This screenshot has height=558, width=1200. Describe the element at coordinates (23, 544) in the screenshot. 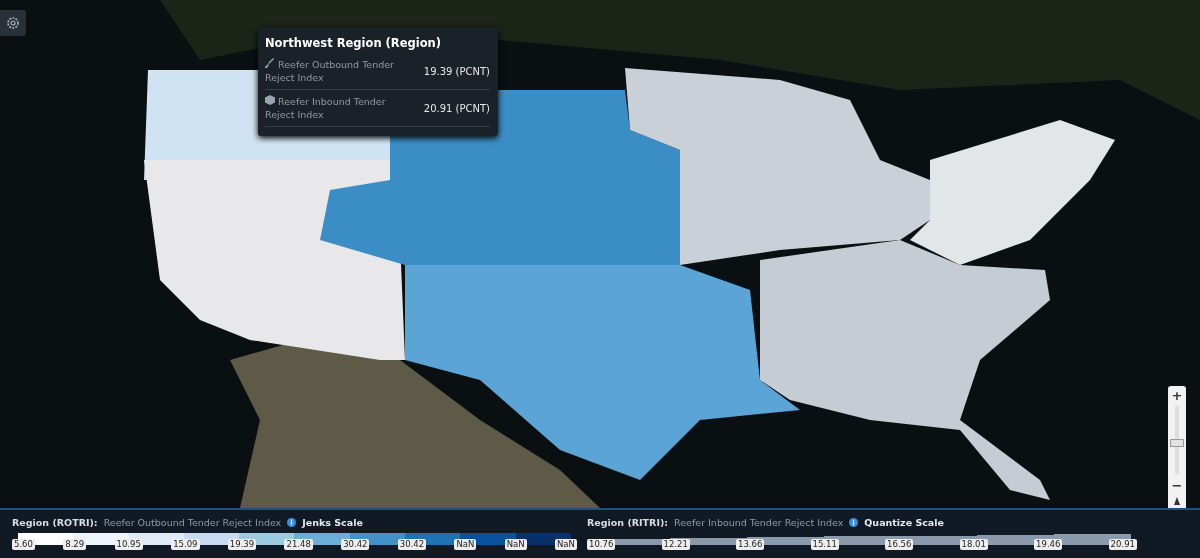

I see `legend-tick-label: 5.60` at that location.